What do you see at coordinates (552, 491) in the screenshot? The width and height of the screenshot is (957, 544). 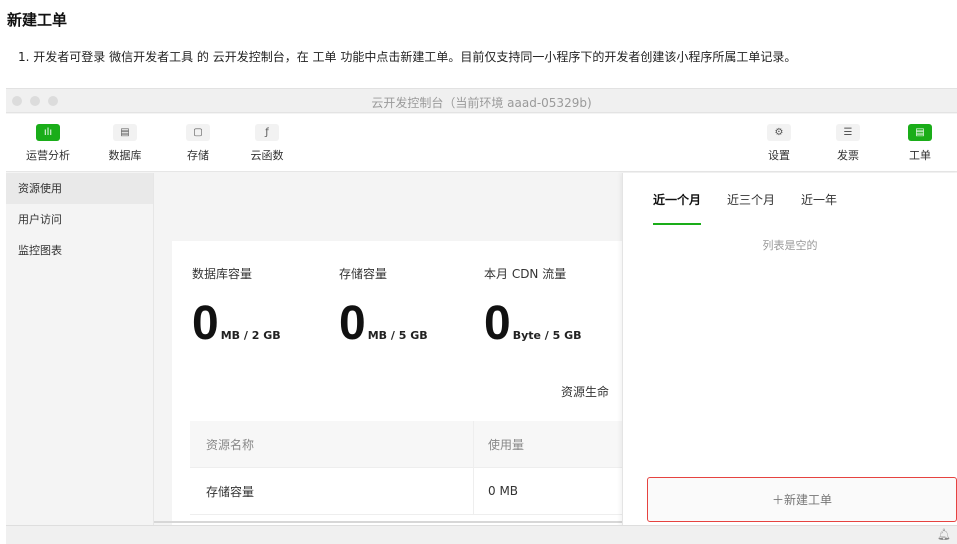 I see `table-cell-usage: 0 MB` at bounding box center [552, 491].